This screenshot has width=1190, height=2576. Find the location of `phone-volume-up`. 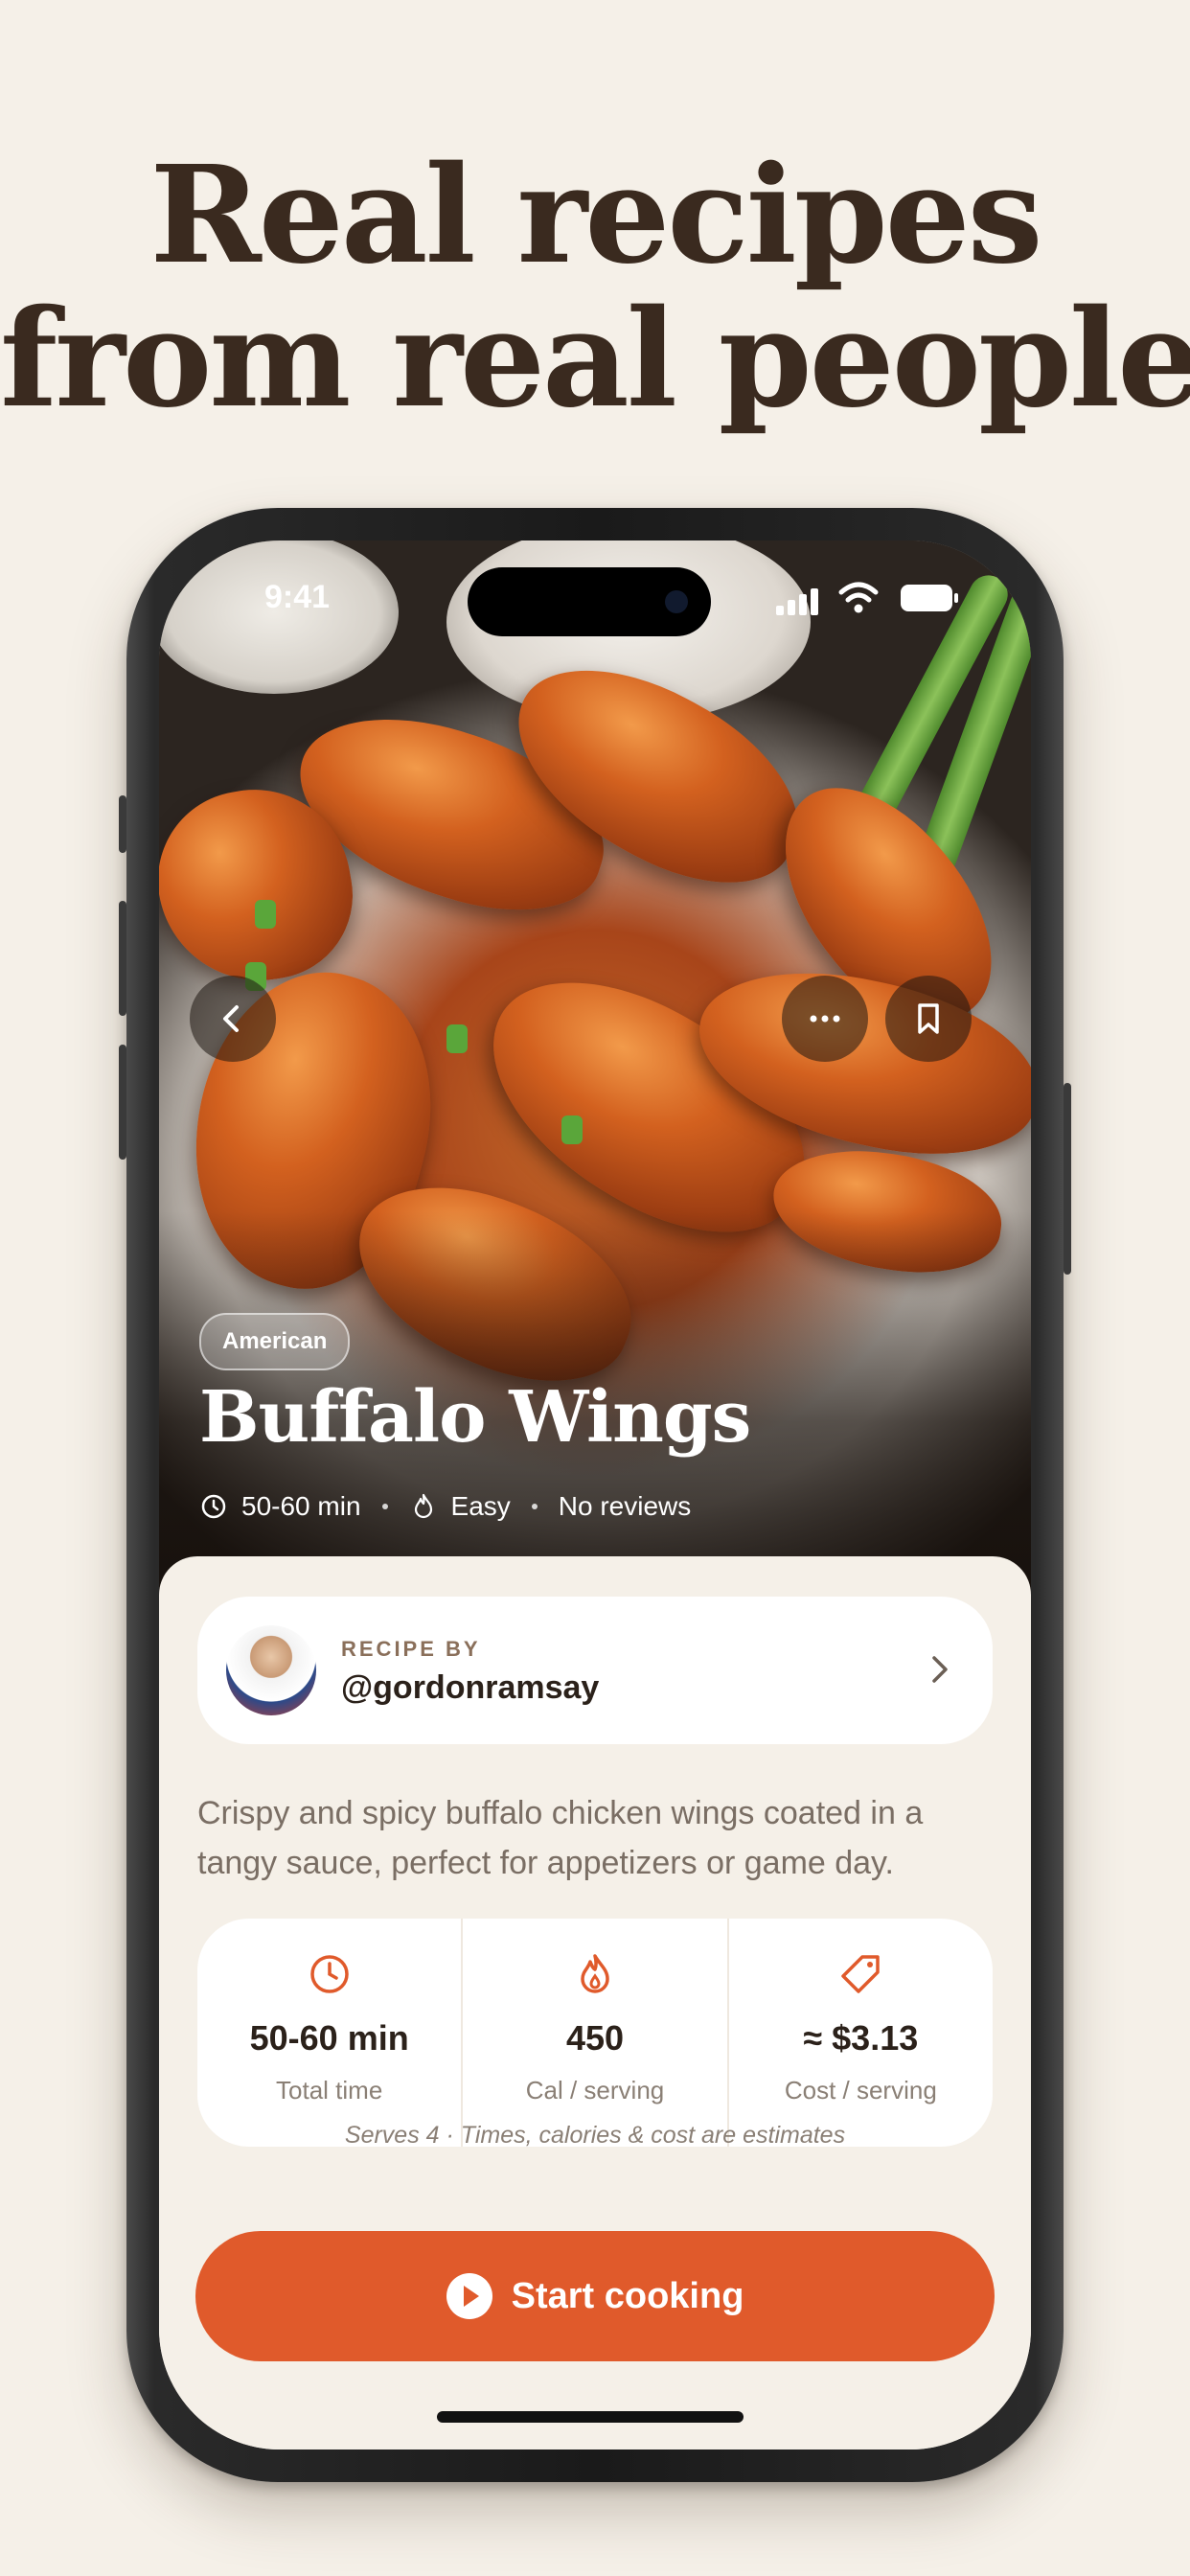

phone-volume-up is located at coordinates (123, 958).